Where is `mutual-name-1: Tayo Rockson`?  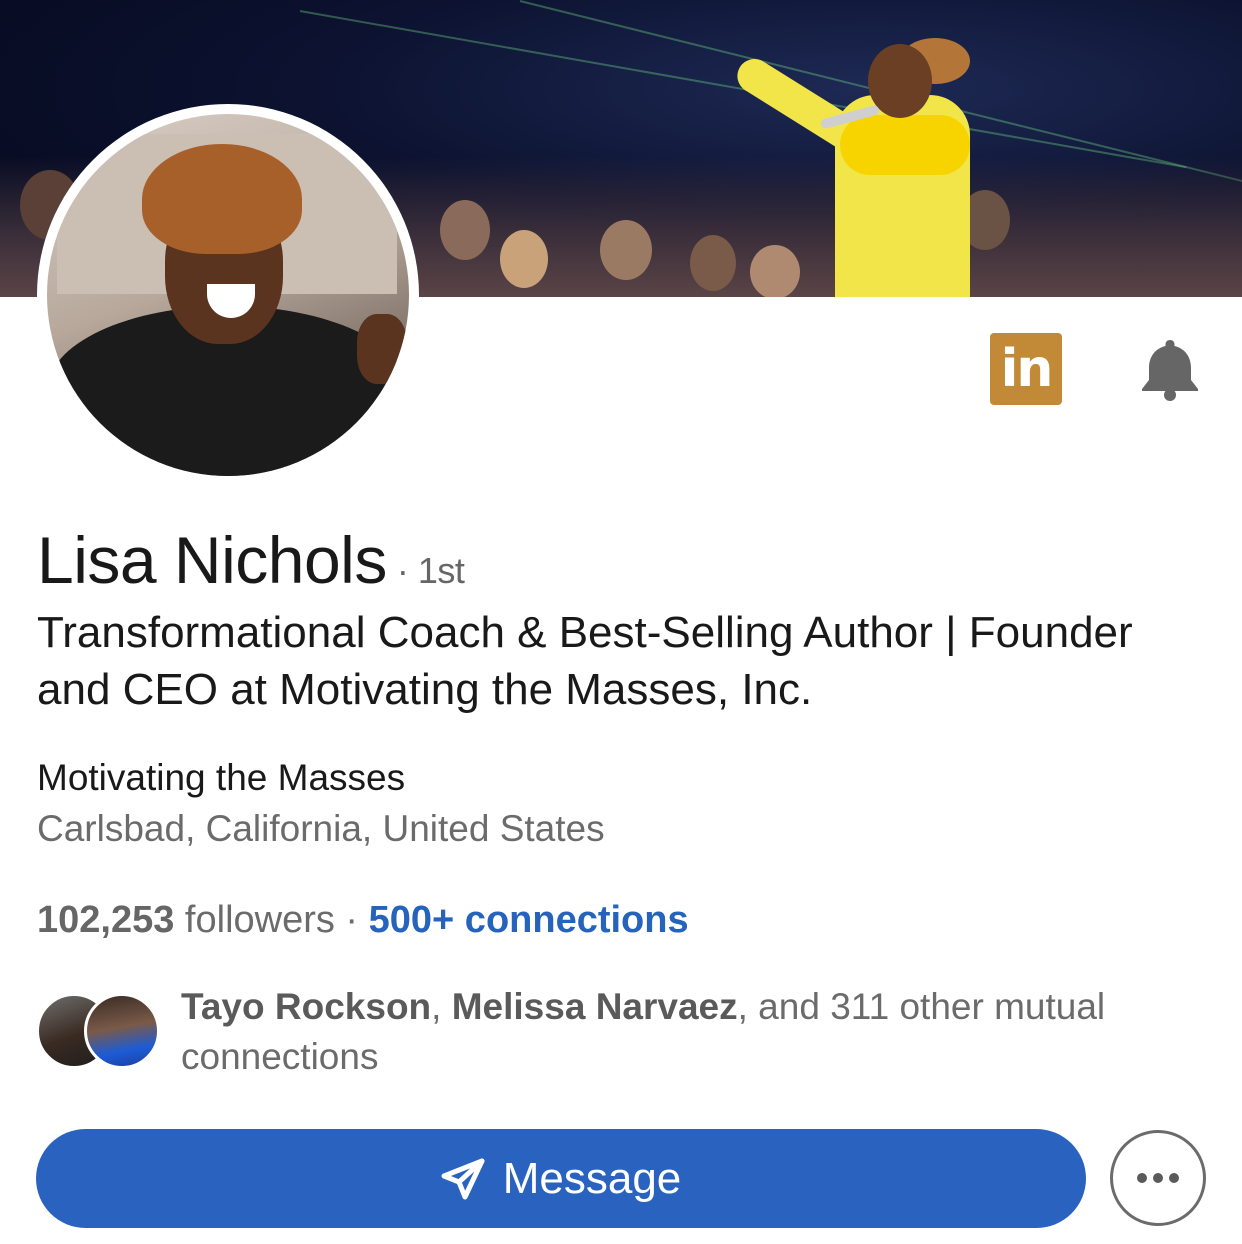 mutual-name-1: Tayo Rockson is located at coordinates (306, 1006).